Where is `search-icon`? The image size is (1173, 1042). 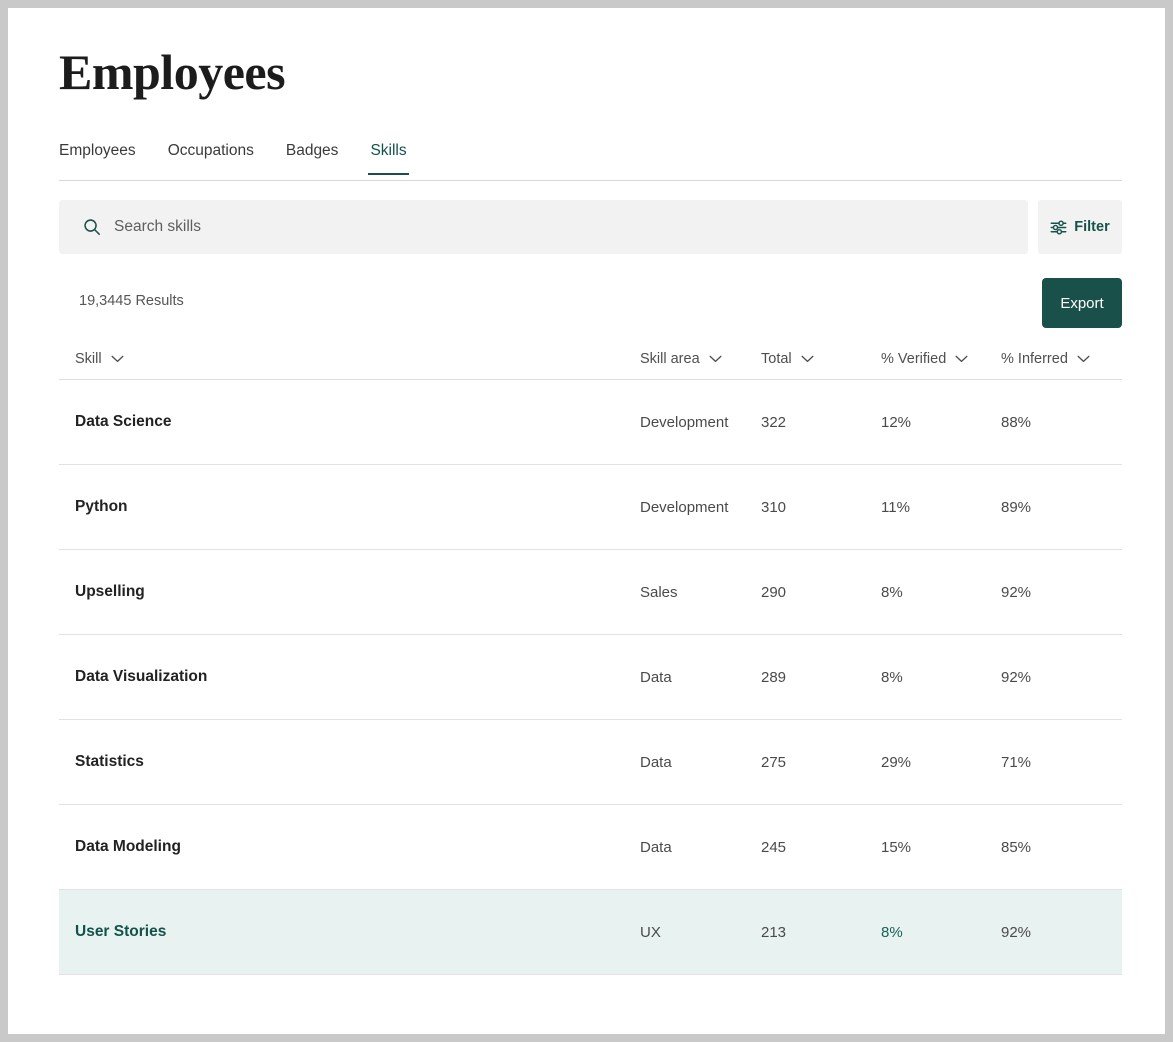
search-icon is located at coordinates (92, 227).